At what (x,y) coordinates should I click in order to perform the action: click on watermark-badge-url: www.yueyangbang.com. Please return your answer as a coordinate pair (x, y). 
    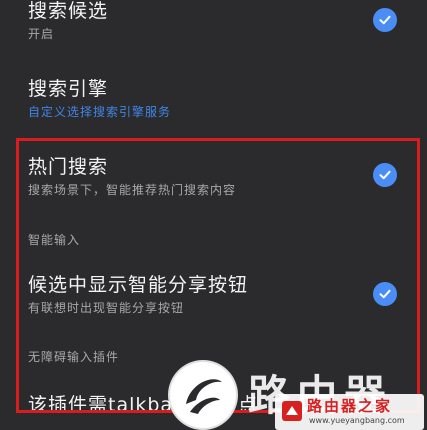
    Looking at the image, I should click on (357, 420).